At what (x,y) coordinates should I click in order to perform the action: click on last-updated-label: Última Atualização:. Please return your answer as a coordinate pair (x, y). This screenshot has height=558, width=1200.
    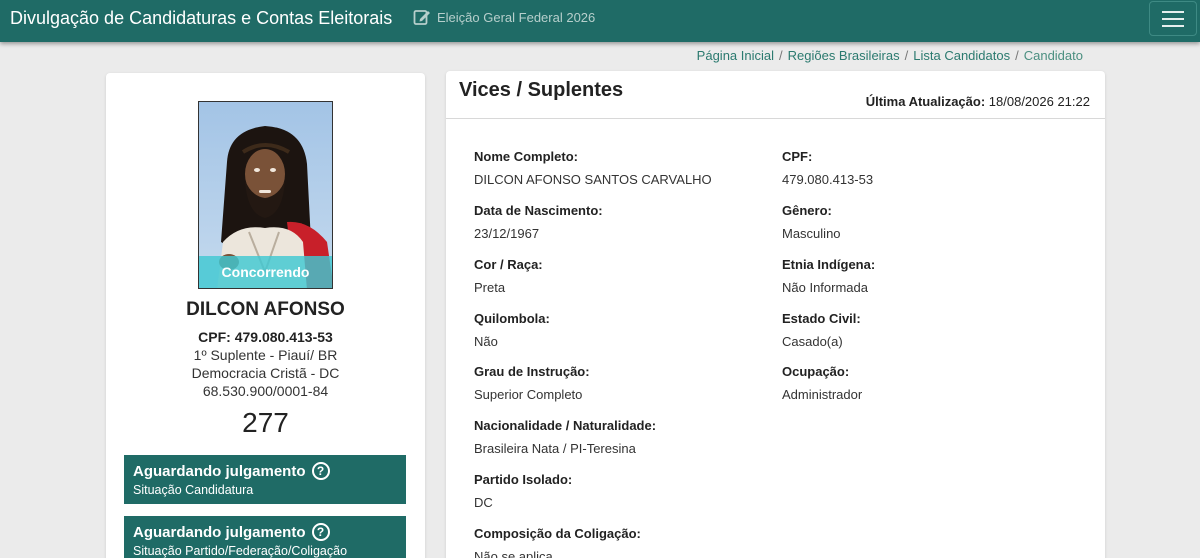
    Looking at the image, I should click on (925, 101).